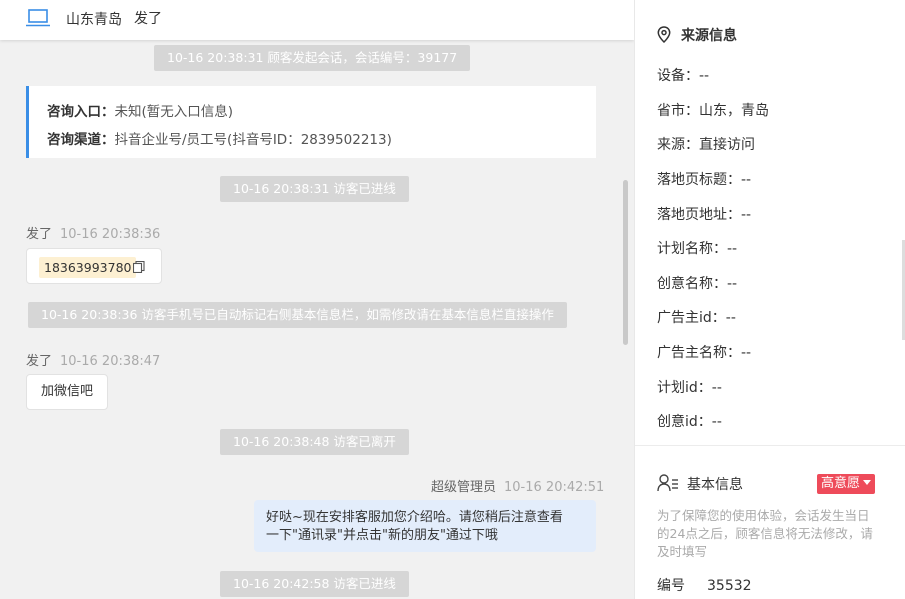 The height and width of the screenshot is (599, 905). What do you see at coordinates (689, 422) in the screenshot?
I see `info-creative-id: 创意id：--` at bounding box center [689, 422].